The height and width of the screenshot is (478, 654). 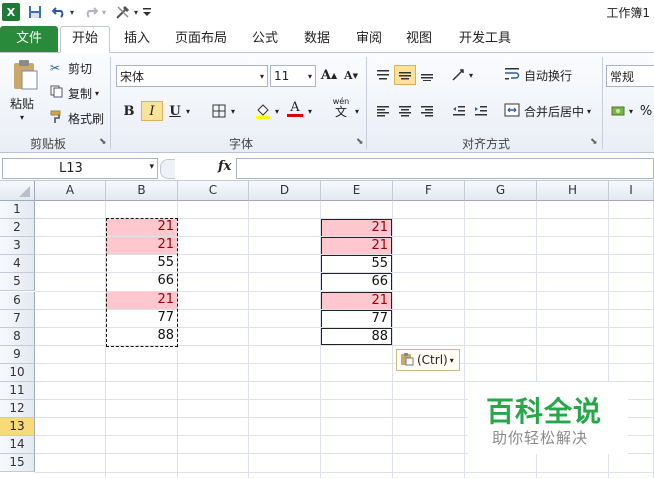 What do you see at coordinates (25, 75) in the screenshot?
I see `paste-icon` at bounding box center [25, 75].